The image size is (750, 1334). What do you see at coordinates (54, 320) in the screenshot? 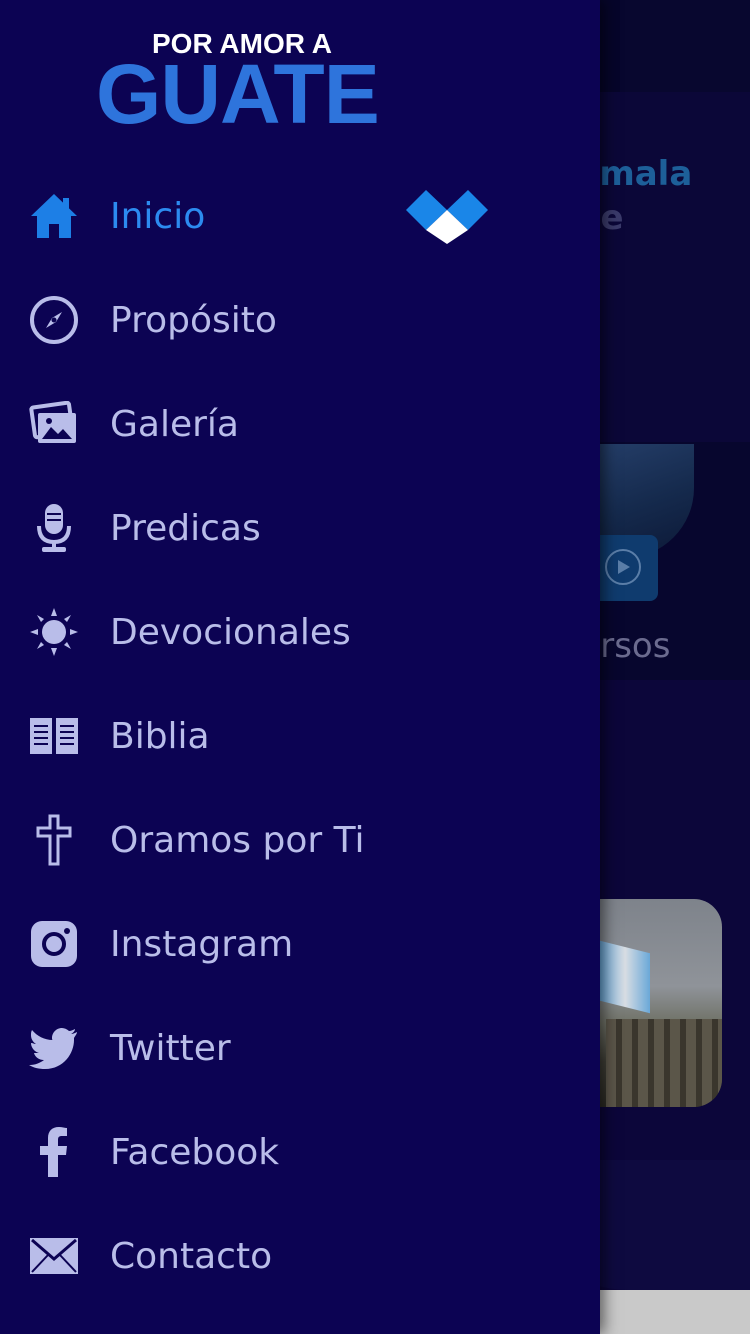
I see `compass-icon` at bounding box center [54, 320].